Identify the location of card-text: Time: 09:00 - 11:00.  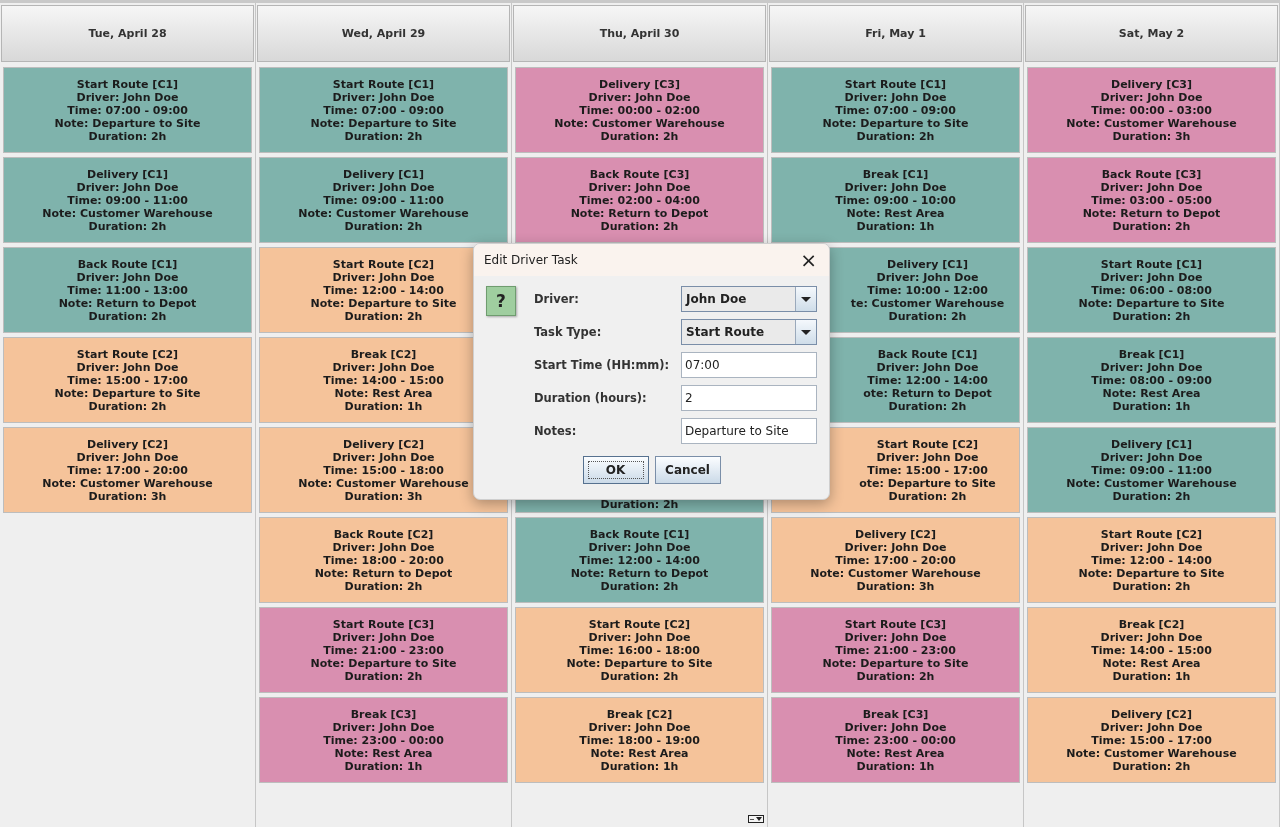
(1151, 470).